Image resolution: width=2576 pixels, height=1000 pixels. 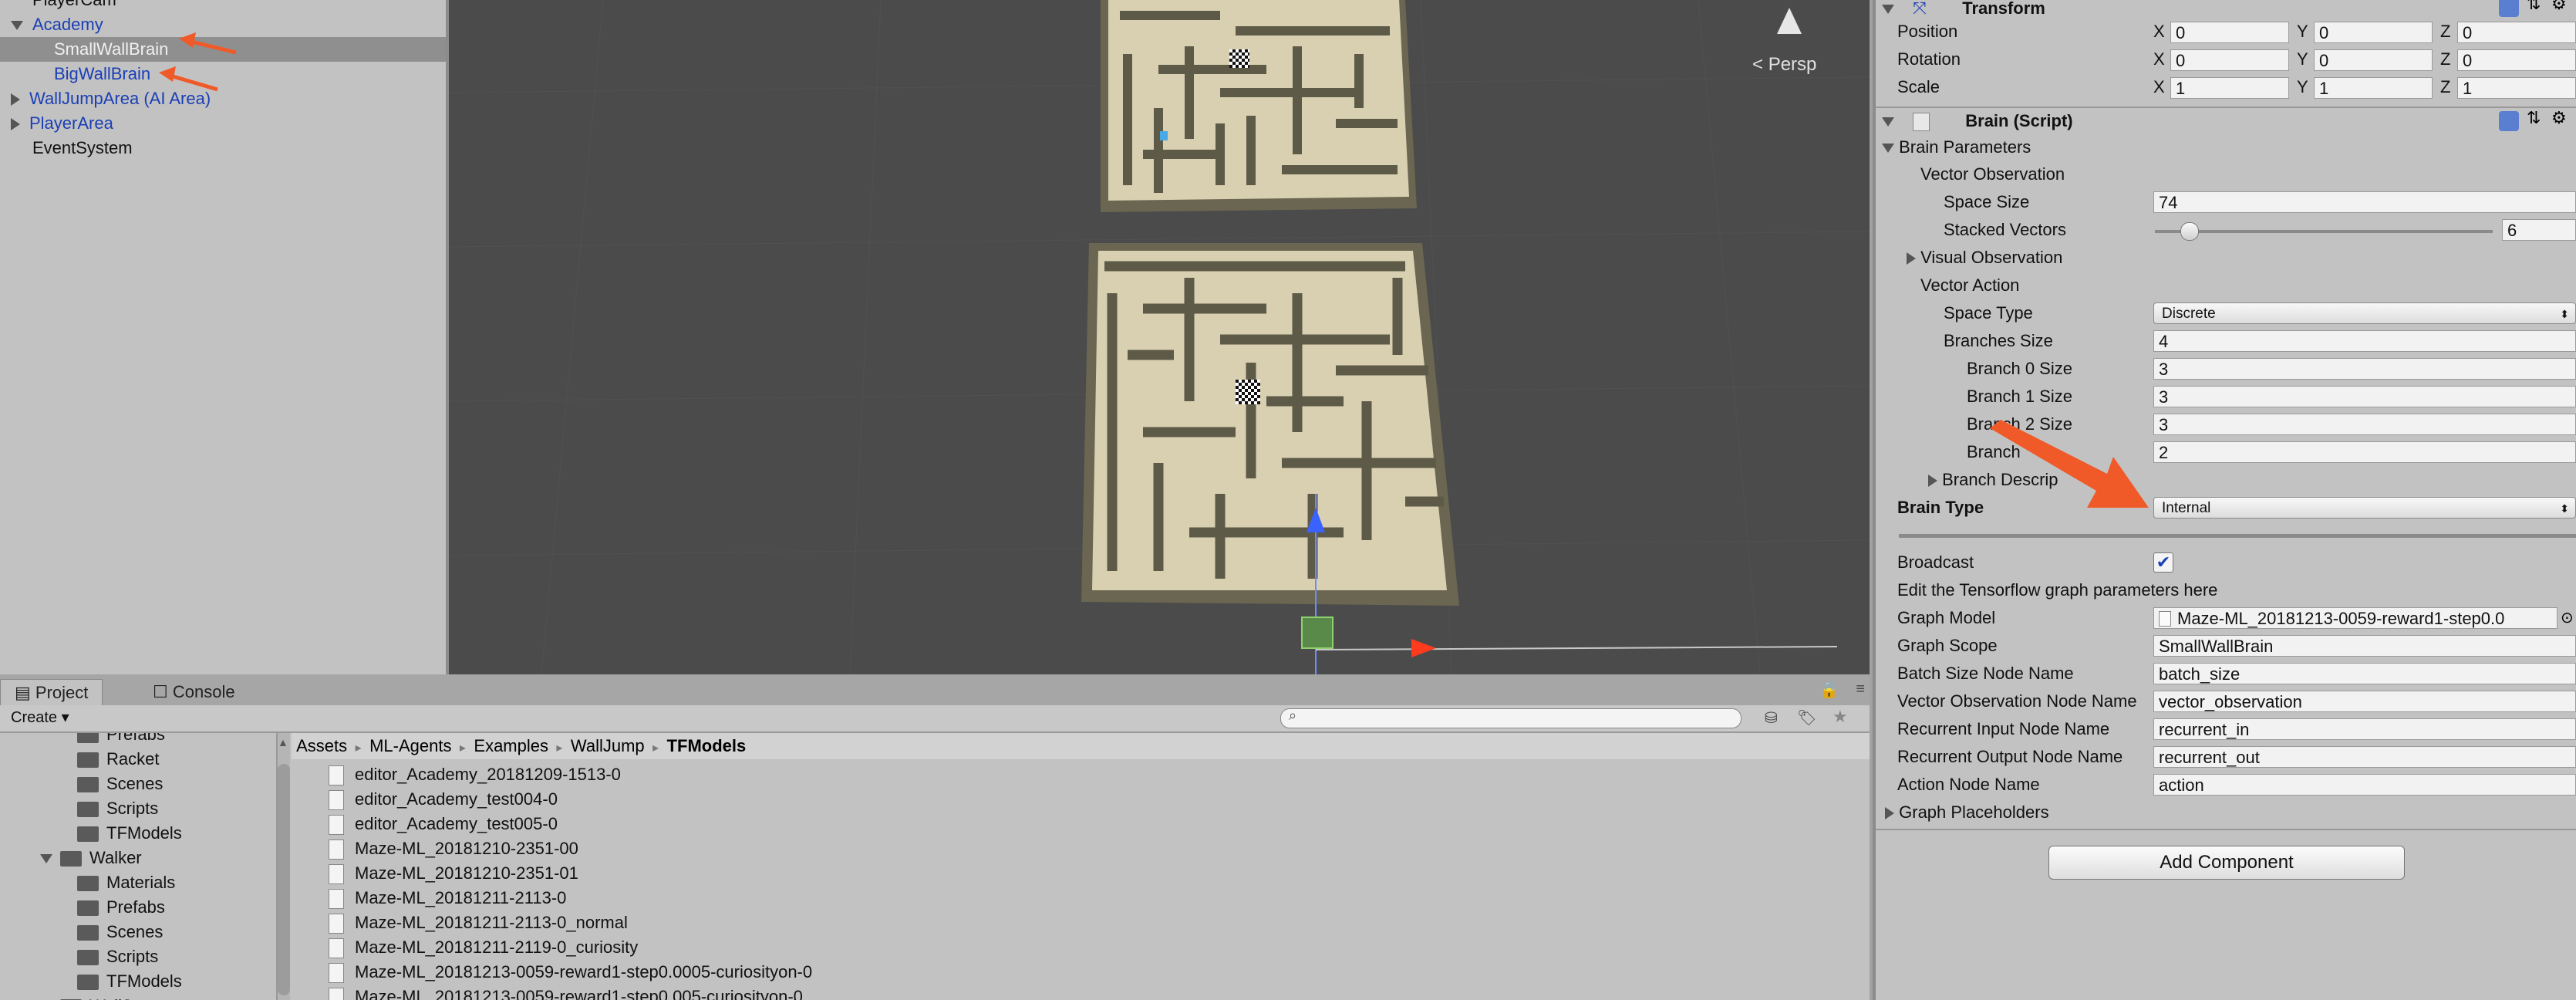 What do you see at coordinates (707, 745) in the screenshot?
I see `breadcrumb-item: TFModels` at bounding box center [707, 745].